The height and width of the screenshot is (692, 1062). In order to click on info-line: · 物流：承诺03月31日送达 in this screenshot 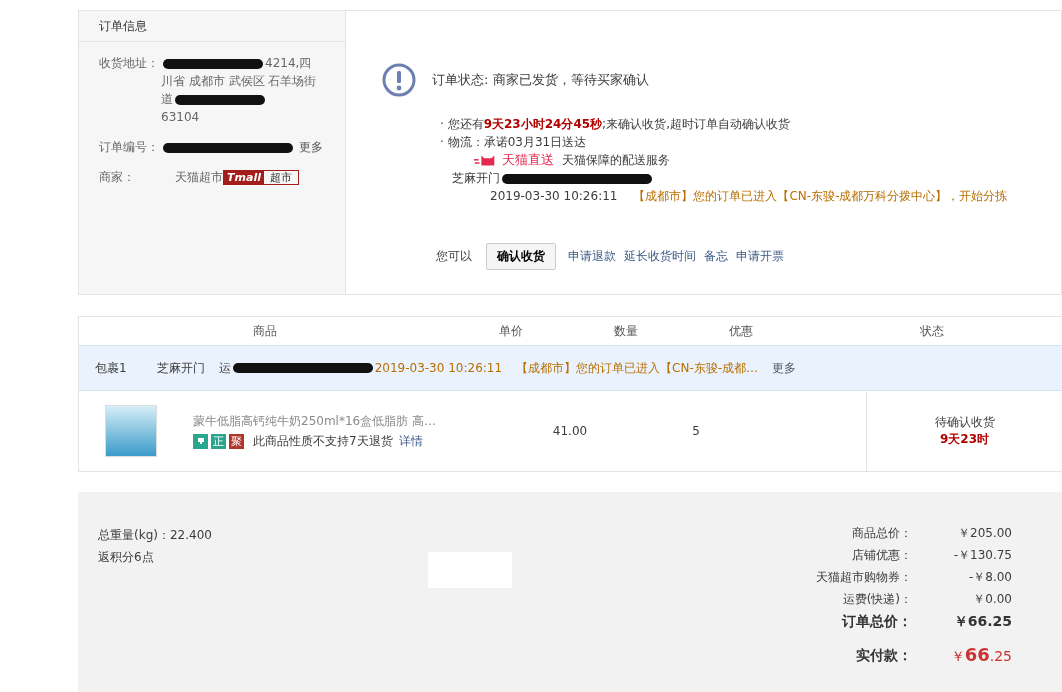, I will do `click(514, 142)`.